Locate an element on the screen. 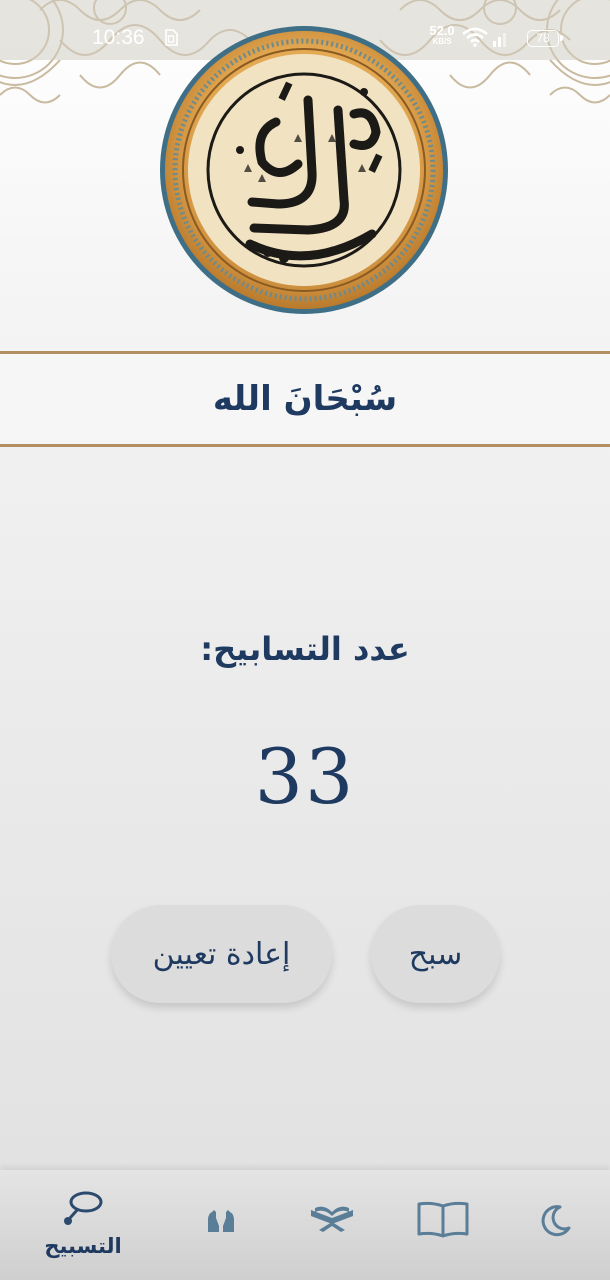  praying-hands-icon is located at coordinates (221, 1221).